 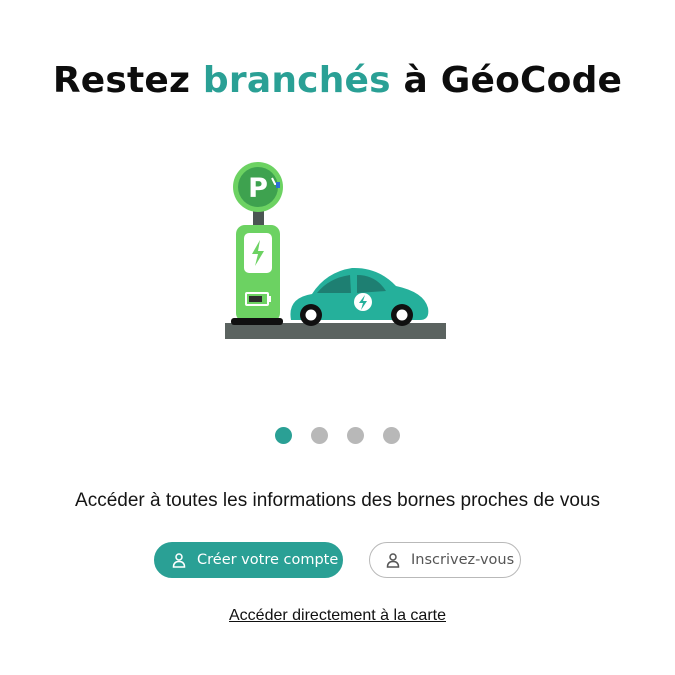 I want to click on page-title: Restez branchés à GéoCode, so click(x=337, y=80).